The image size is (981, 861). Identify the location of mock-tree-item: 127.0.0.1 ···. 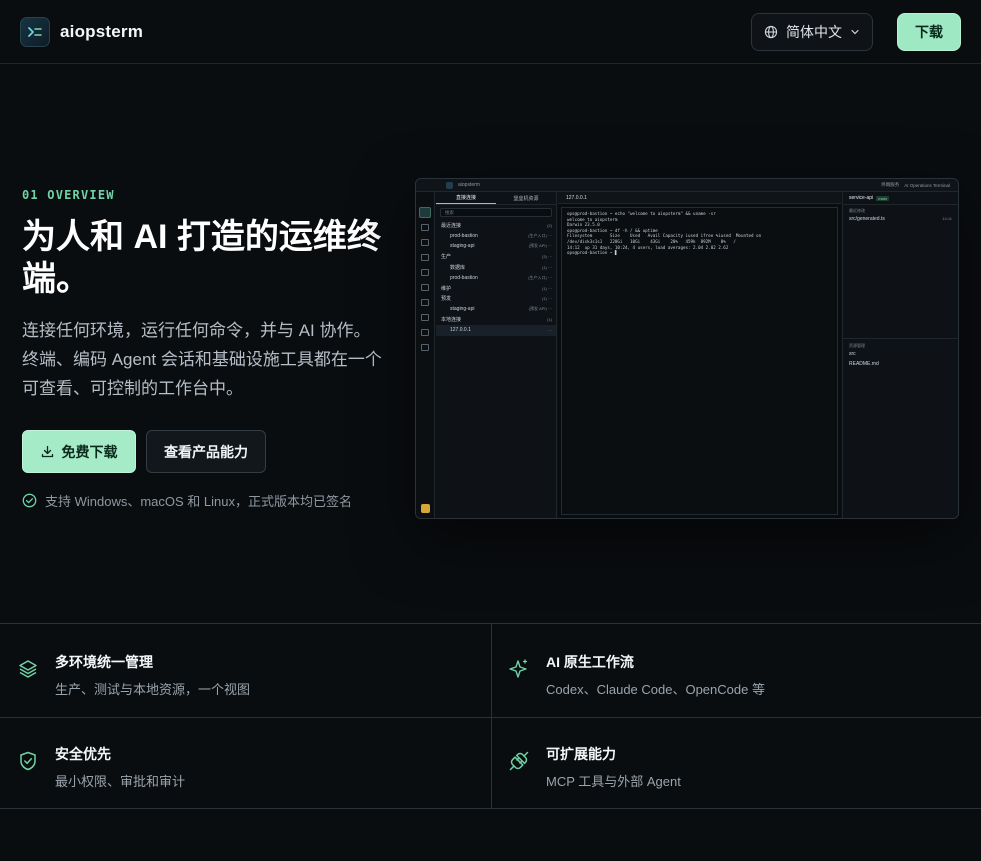
(496, 330).